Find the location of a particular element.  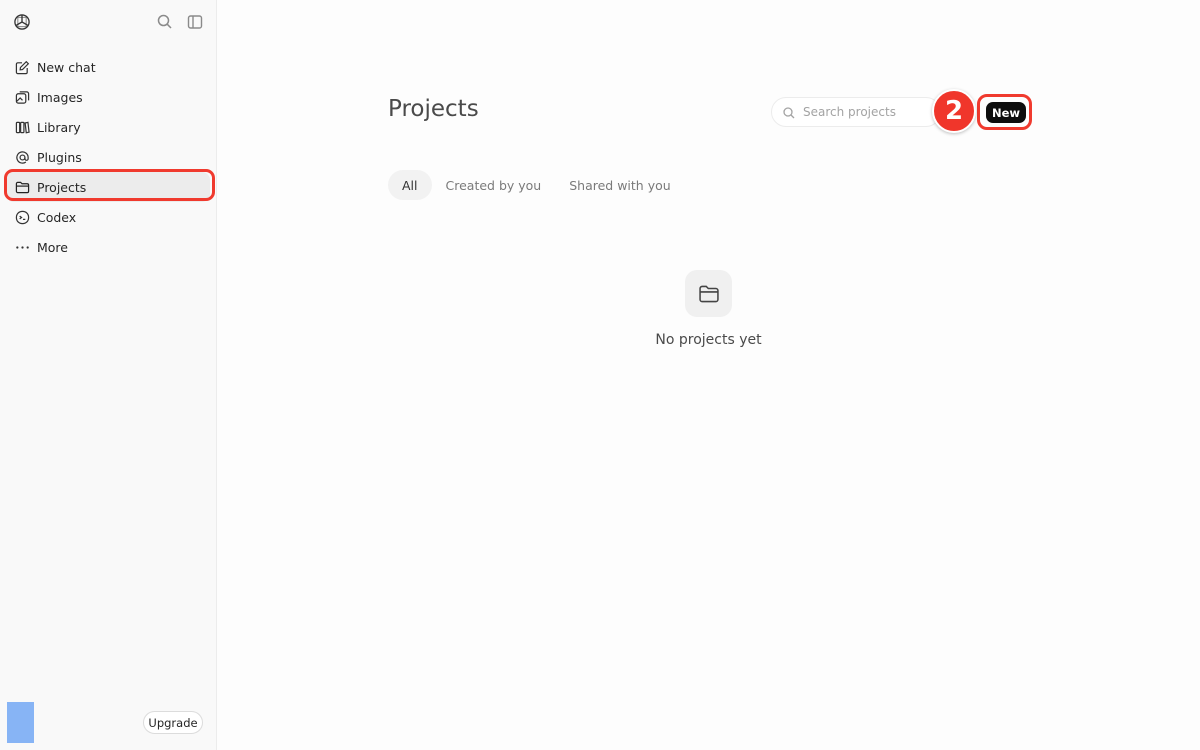

highlight-new-annotation: New is located at coordinates (1004, 112).